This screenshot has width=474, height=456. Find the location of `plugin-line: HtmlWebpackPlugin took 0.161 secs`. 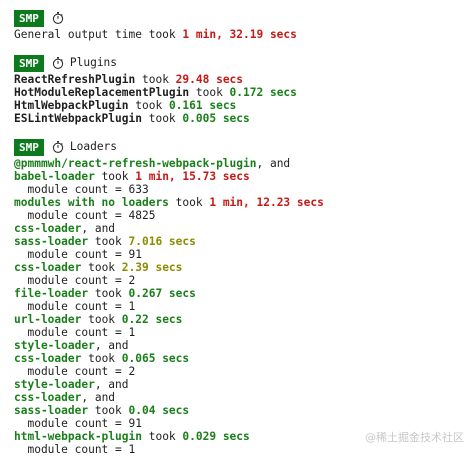

plugin-line: HtmlWebpackPlugin took 0.161 secs is located at coordinates (239, 105).